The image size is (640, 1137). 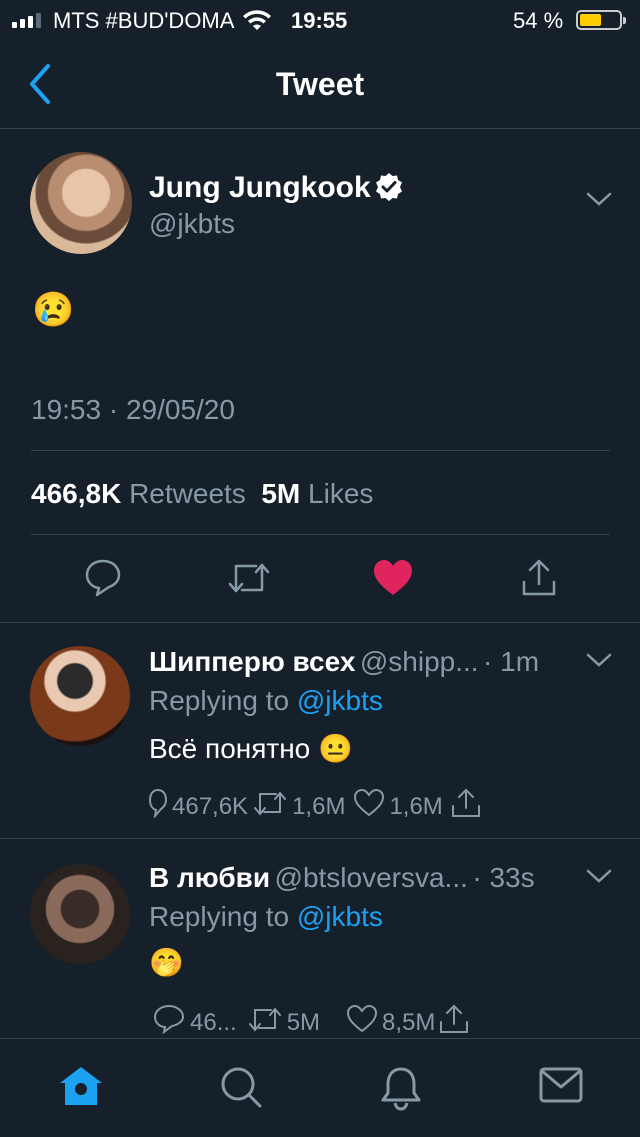 I want to click on bell-icon, so click(x=401, y=1090).